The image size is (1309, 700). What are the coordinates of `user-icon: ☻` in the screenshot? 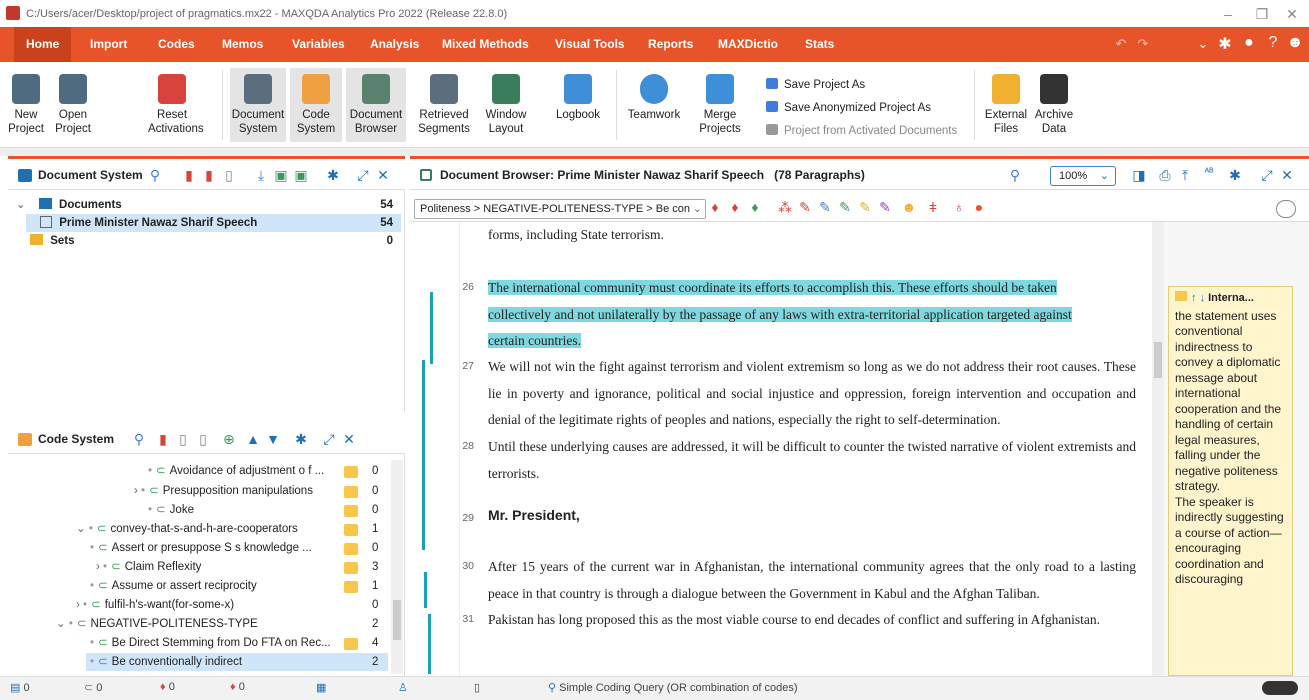 It's located at (1295, 43).